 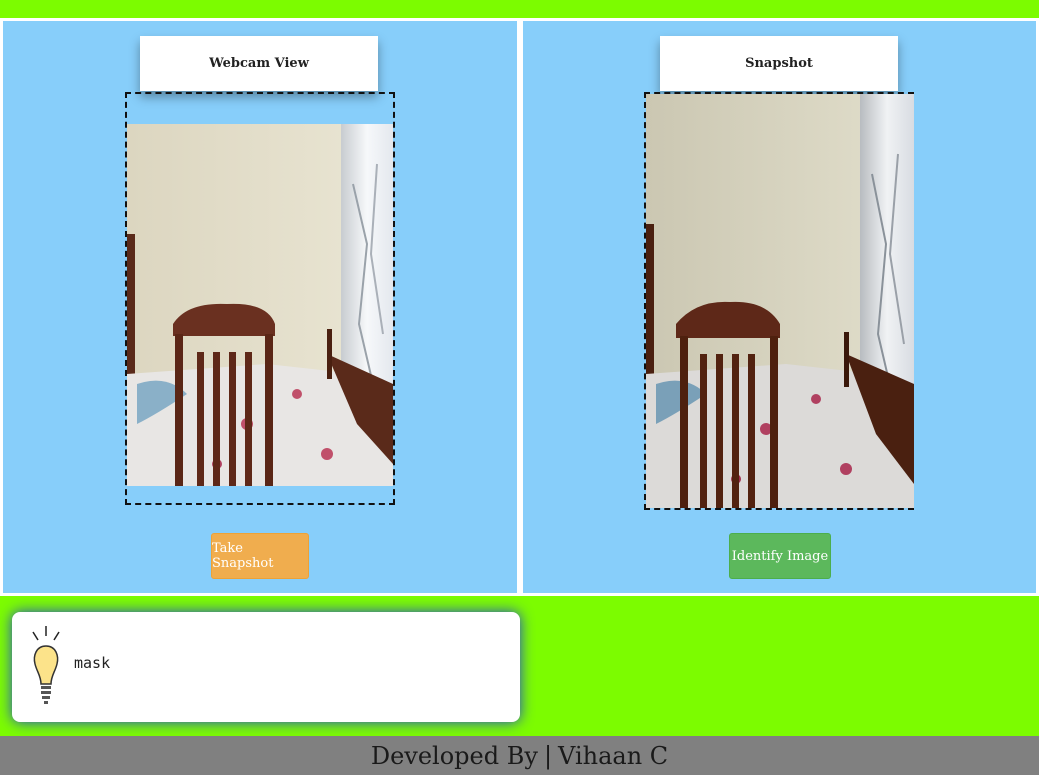 I want to click on webcam-frame, so click(x=260, y=298).